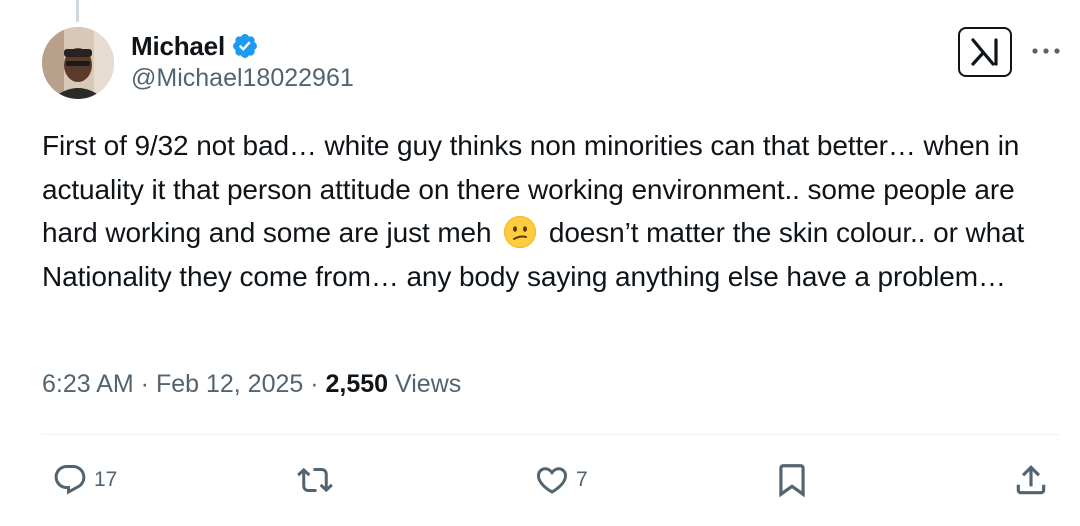  Describe the element at coordinates (425, 384) in the screenshot. I see `views-label: Views` at that location.